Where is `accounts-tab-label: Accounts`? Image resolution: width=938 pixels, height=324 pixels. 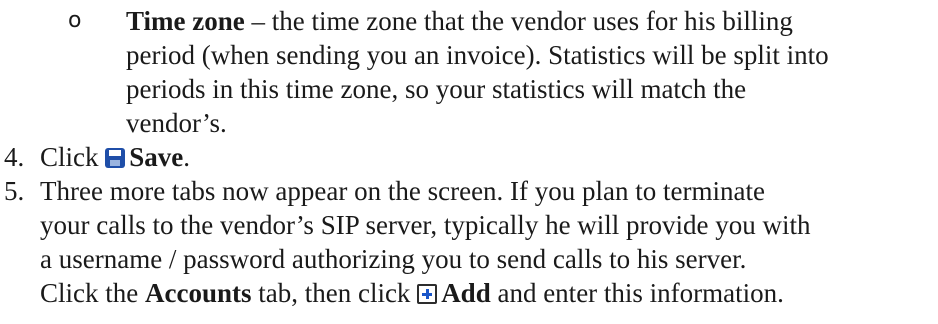 accounts-tab-label: Accounts is located at coordinates (198, 293).